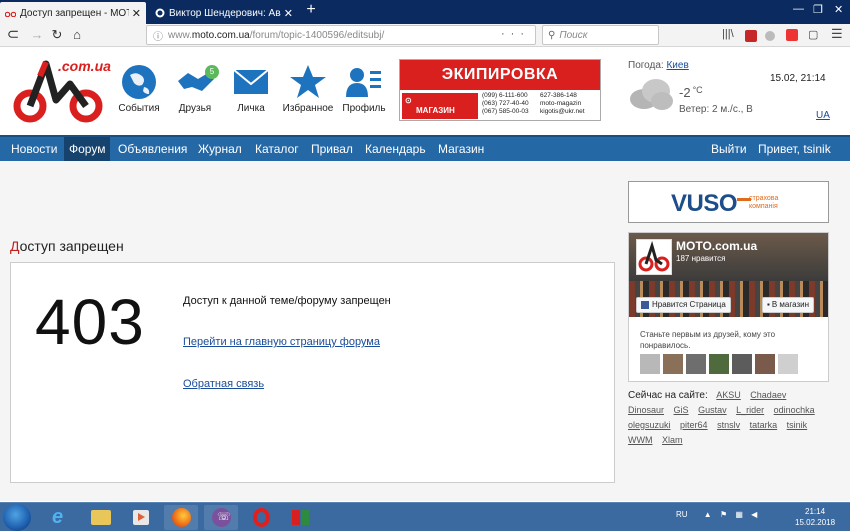  What do you see at coordinates (729, 149) in the screenshot?
I see `logout-link: Выйти` at bounding box center [729, 149].